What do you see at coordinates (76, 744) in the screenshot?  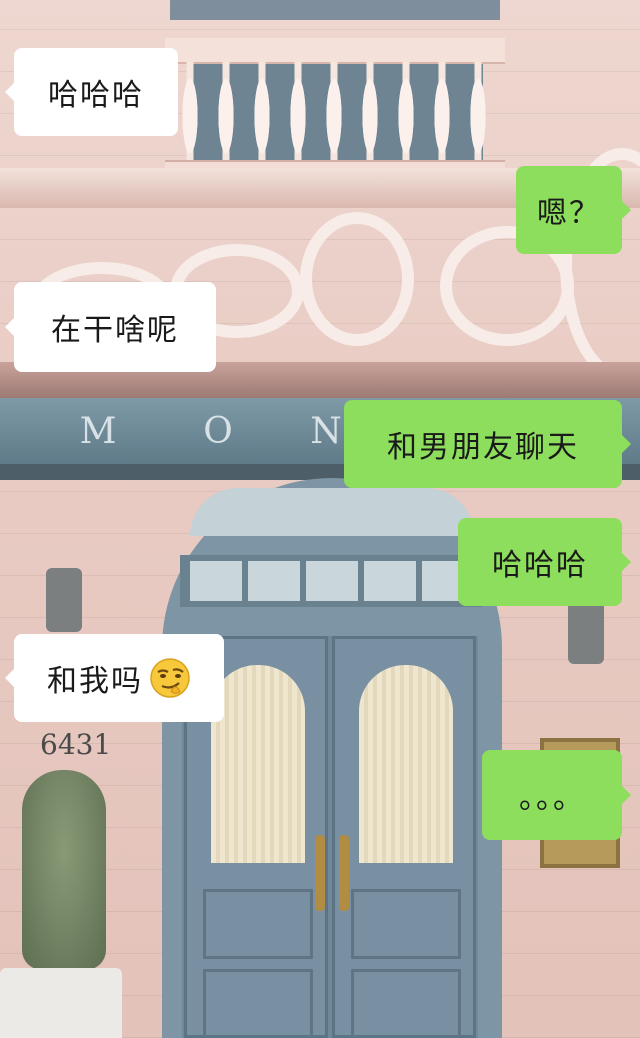 I see `address-number: 6431` at bounding box center [76, 744].